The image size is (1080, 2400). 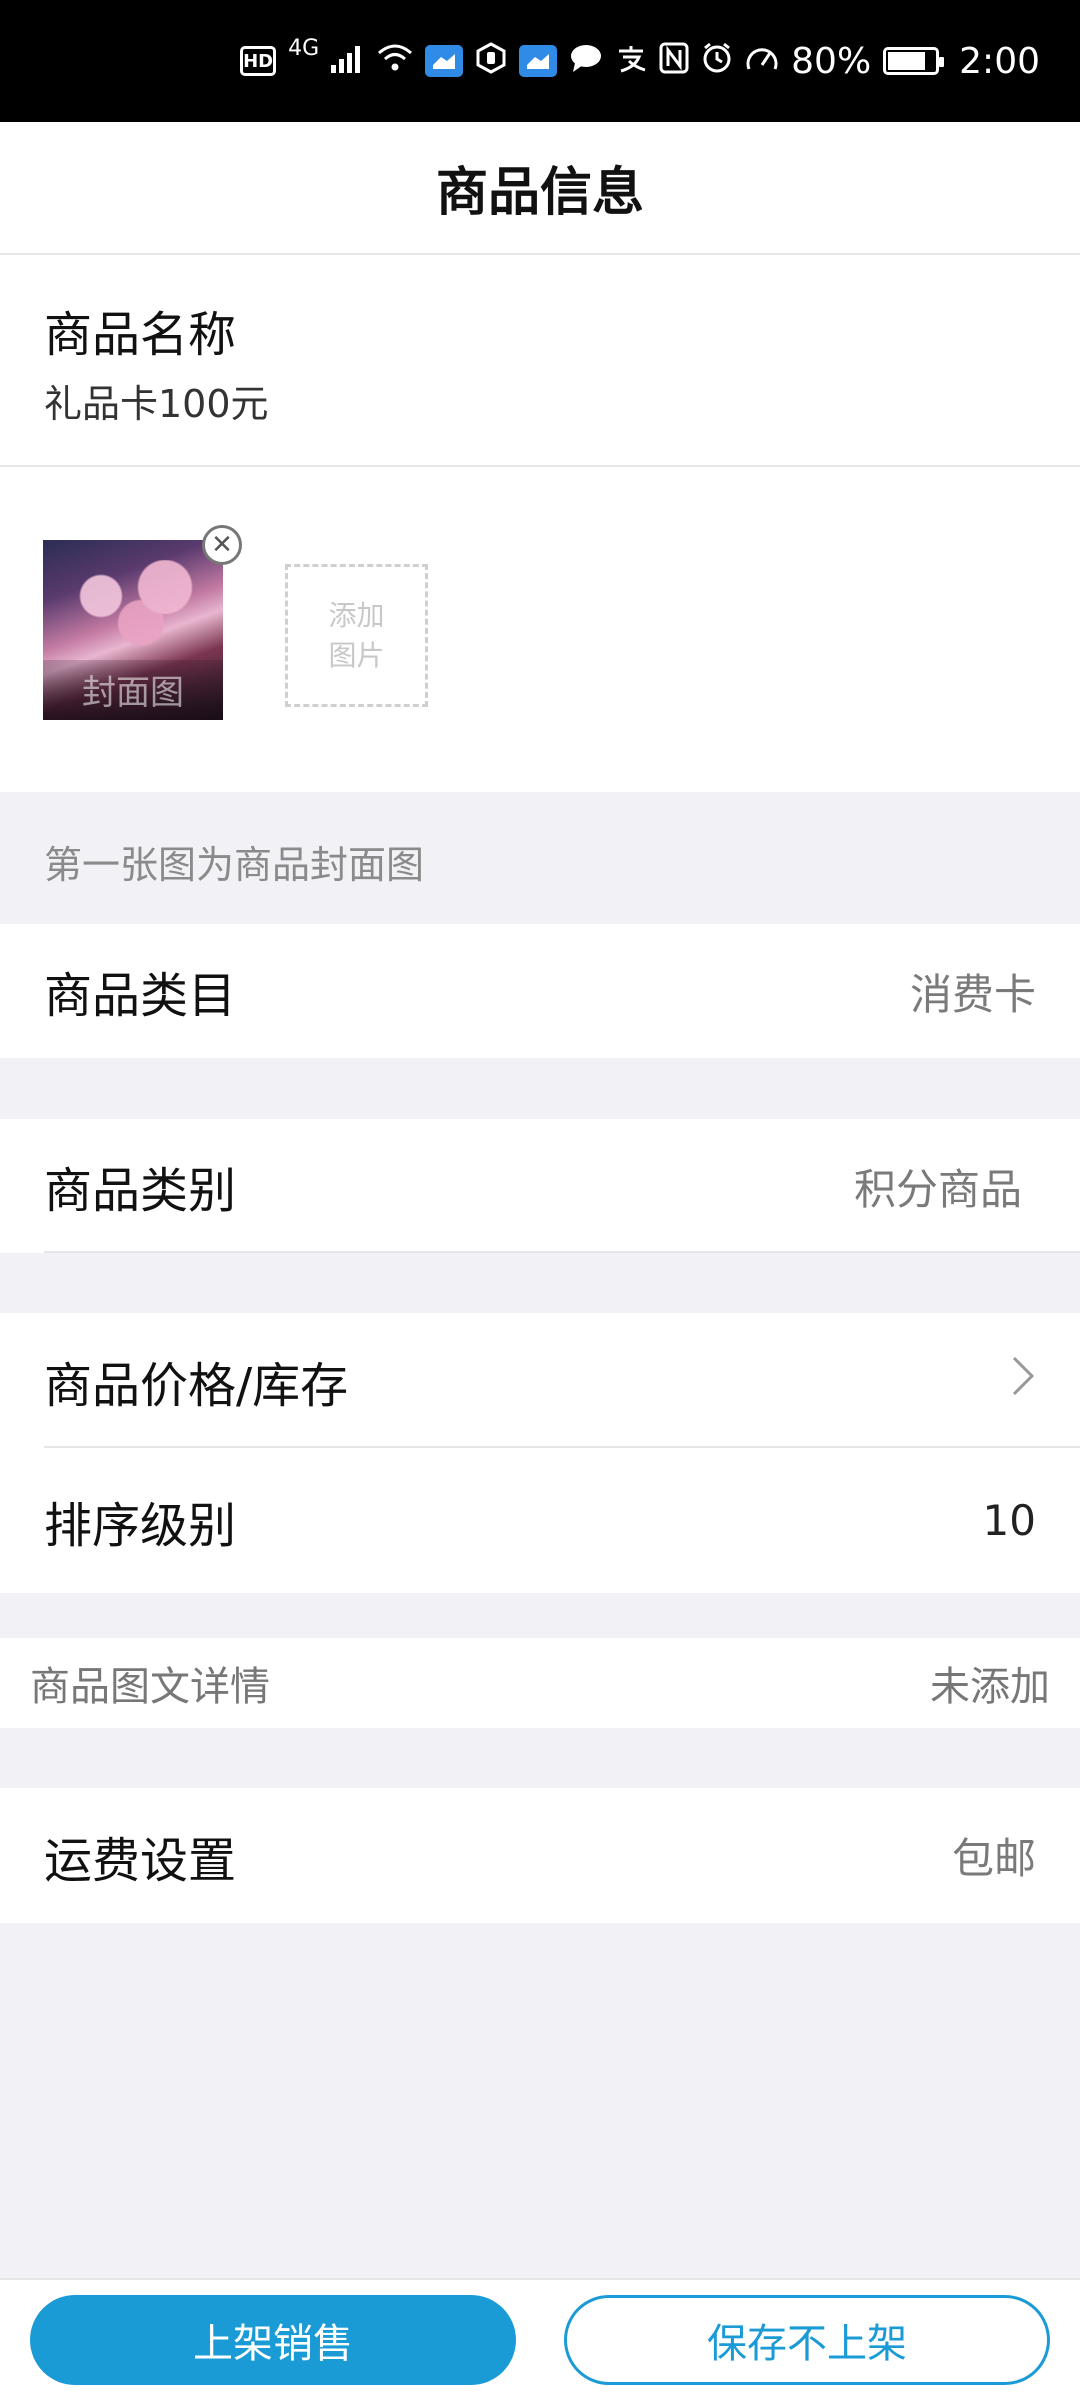 I want to click on wifi-icon, so click(x=395, y=61).